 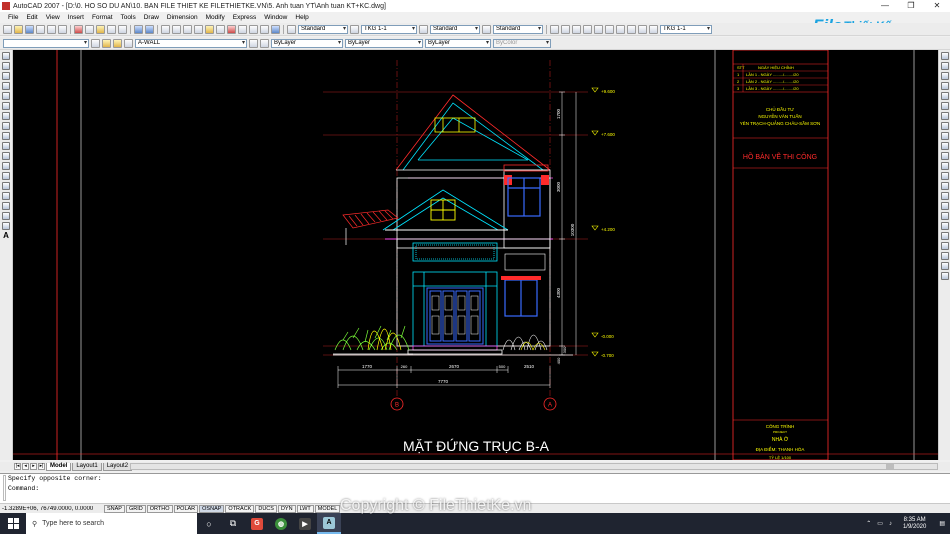 I want to click on tool-palettes-icon, so click(x=231, y=29).